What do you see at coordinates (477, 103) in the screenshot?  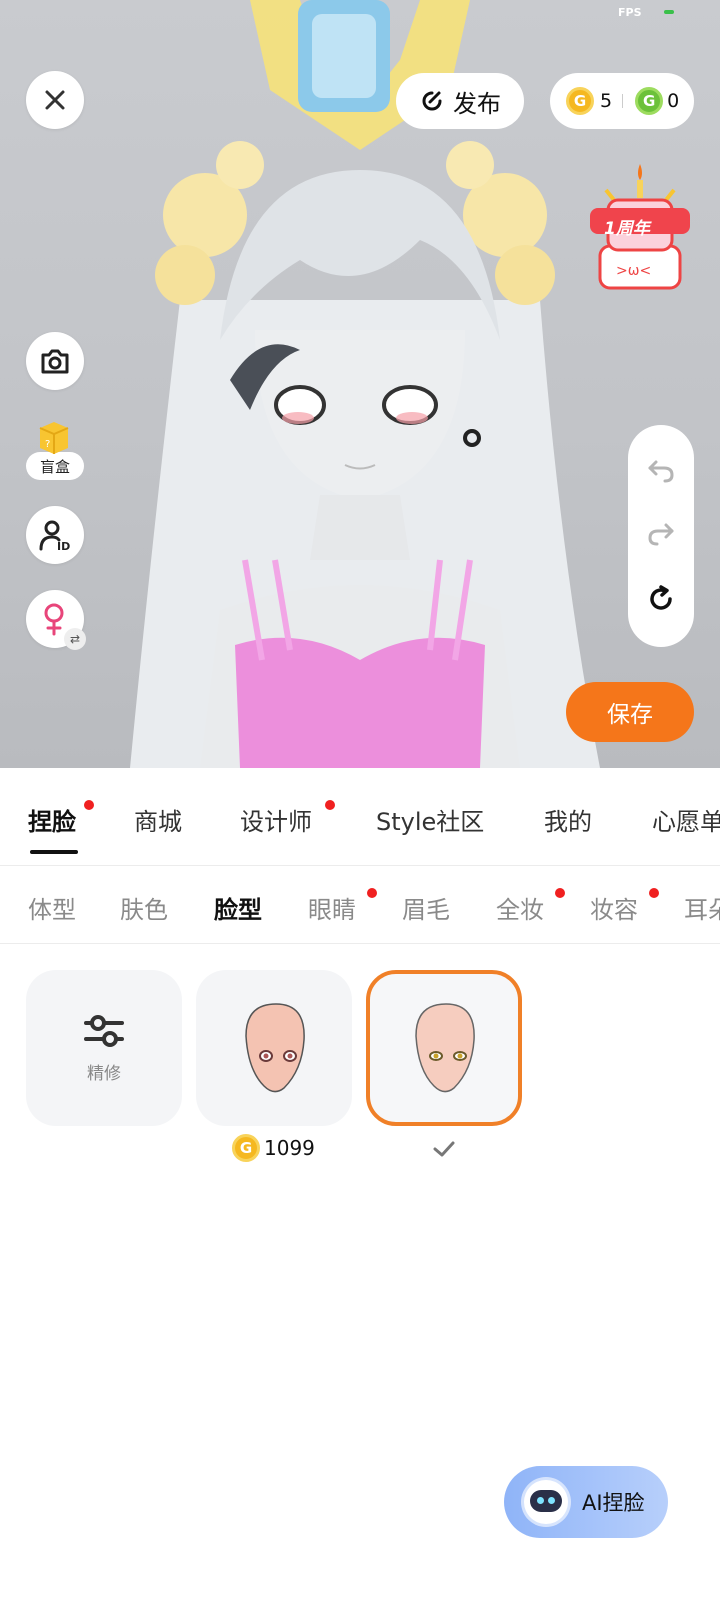 I see `publish-label: 发布` at bounding box center [477, 103].